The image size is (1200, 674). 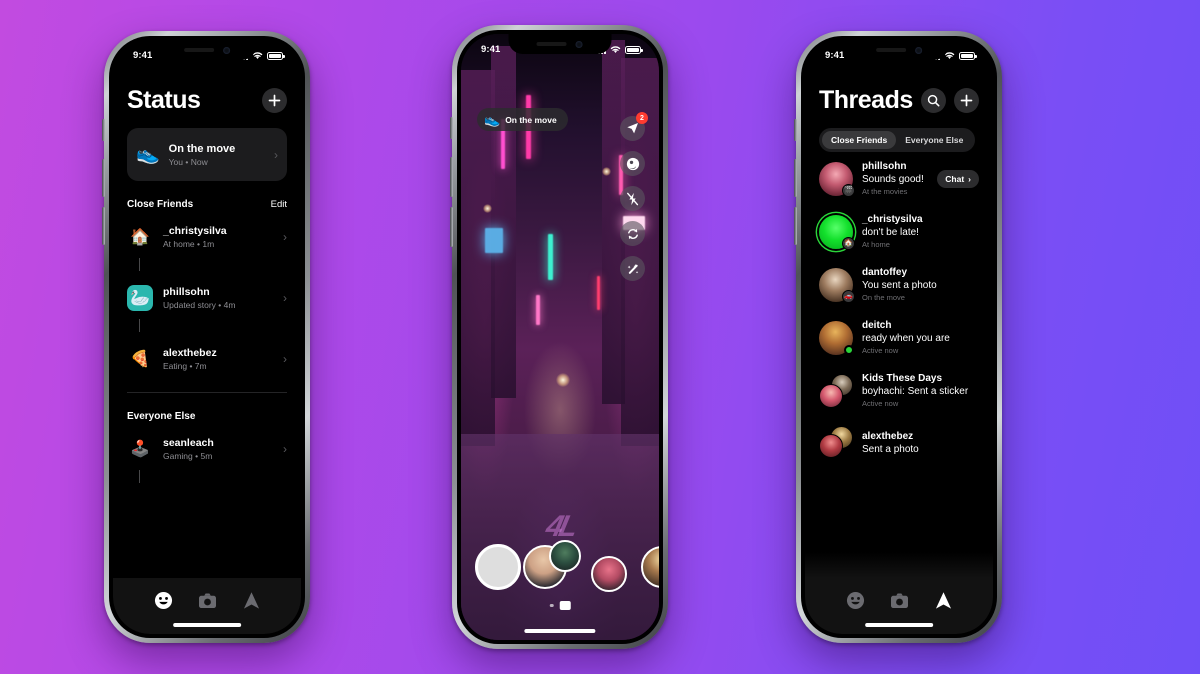 I want to click on status-bar-time: 9:41, so click(x=835, y=55).